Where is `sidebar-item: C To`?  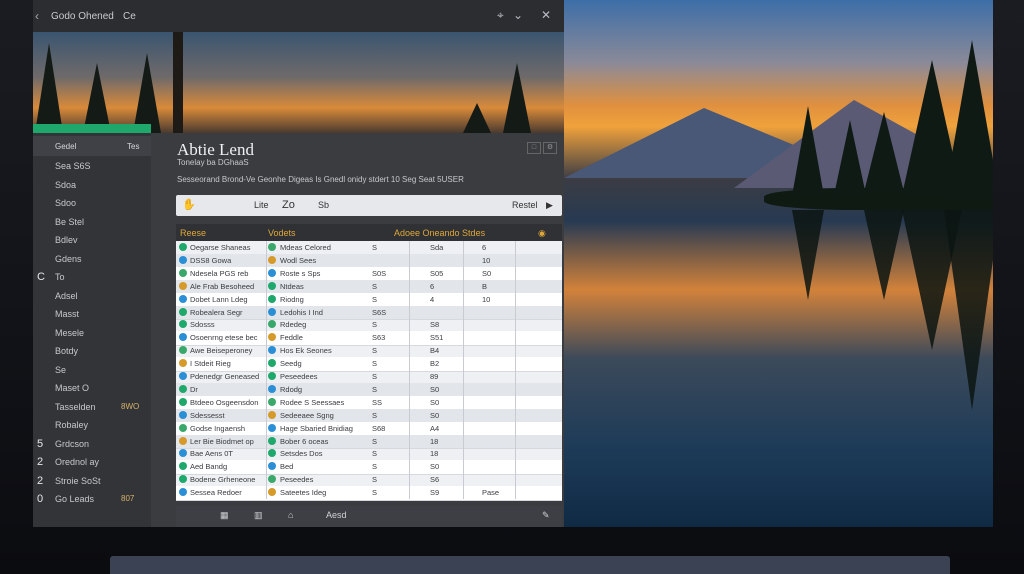
sidebar-item: C To is located at coordinates (92, 278).